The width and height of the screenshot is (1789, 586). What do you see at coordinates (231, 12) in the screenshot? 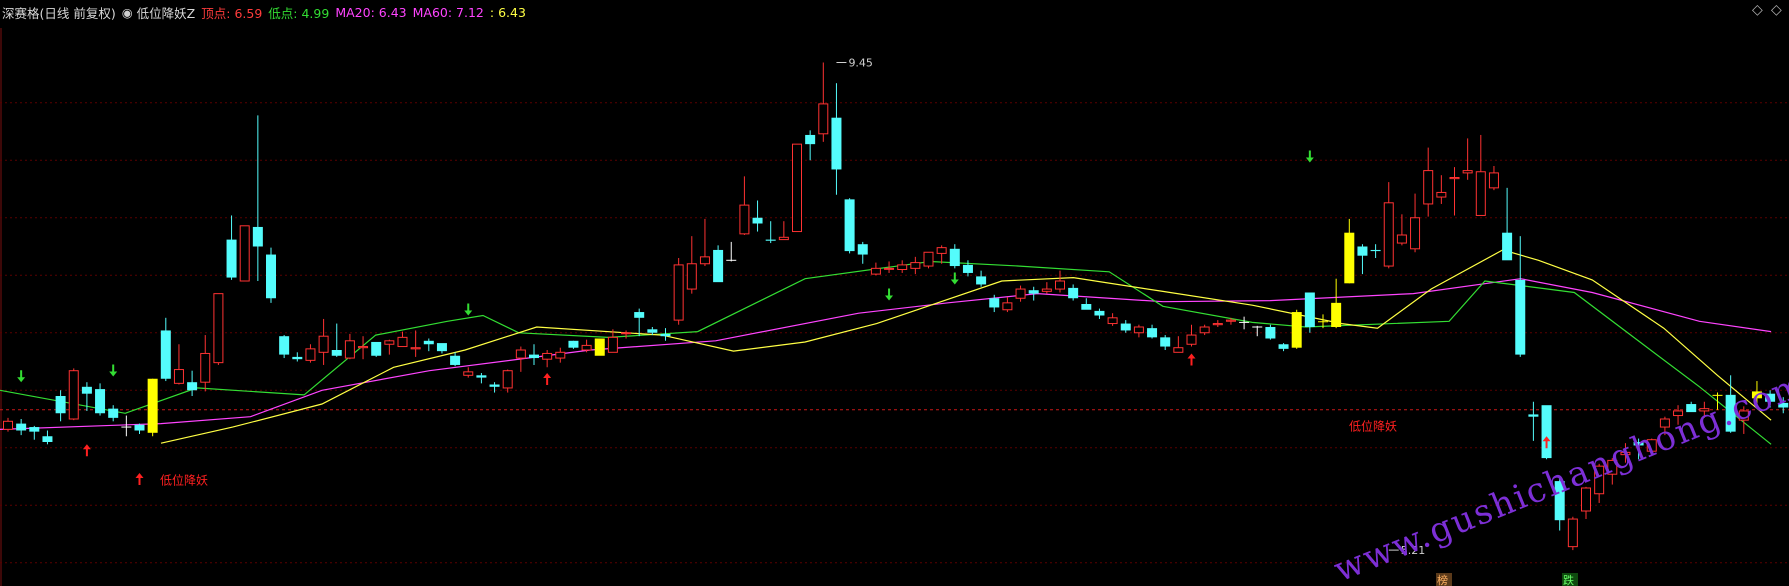
I see `legend-item-high: 顶点: 6.59` at bounding box center [231, 12].